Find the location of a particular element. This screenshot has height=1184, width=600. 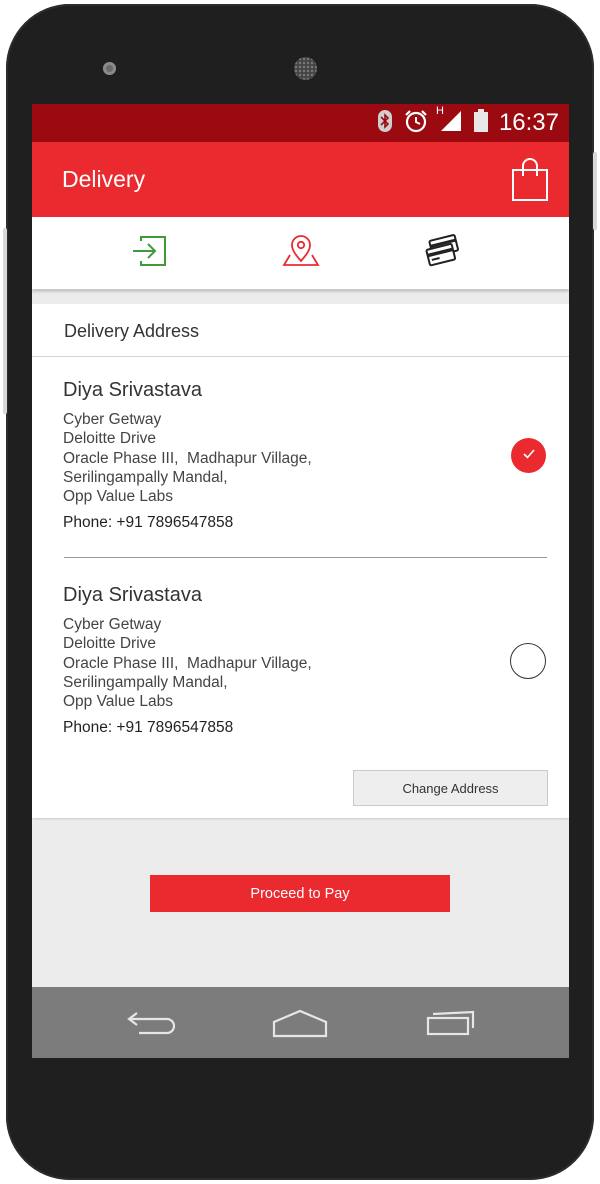

signal-icon: H is located at coordinates (449, 121).